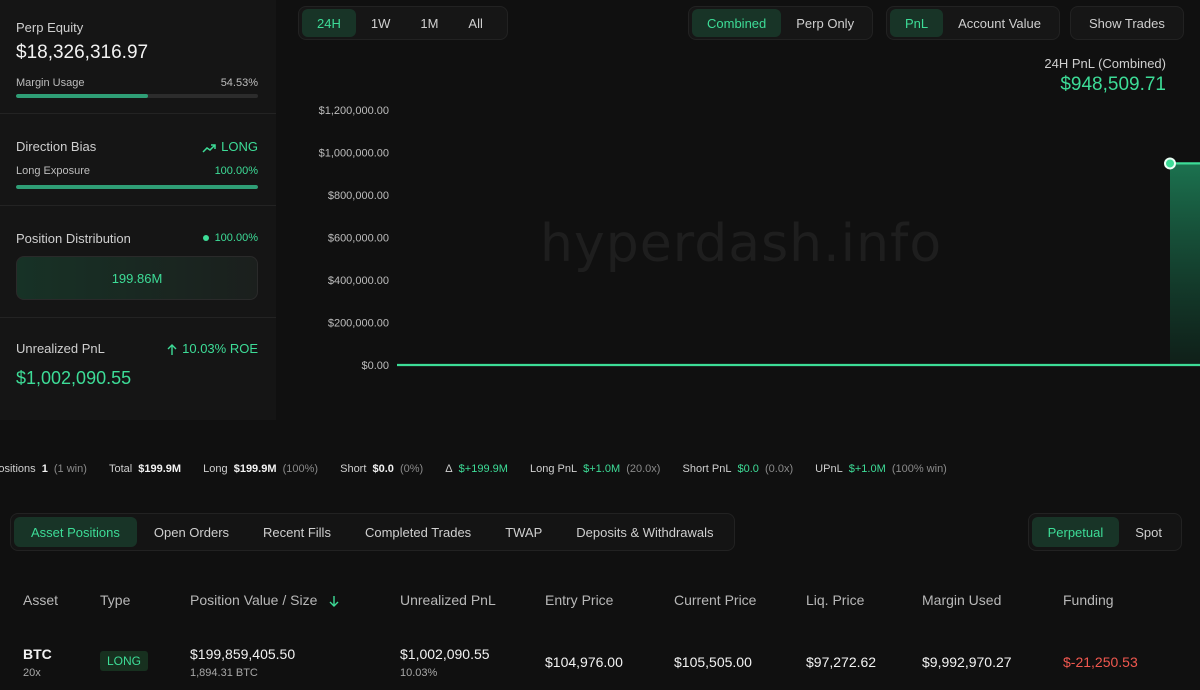 The height and width of the screenshot is (690, 1200). Describe the element at coordinates (56, 146) in the screenshot. I see `direction-bias-label: Direction Bias` at that location.